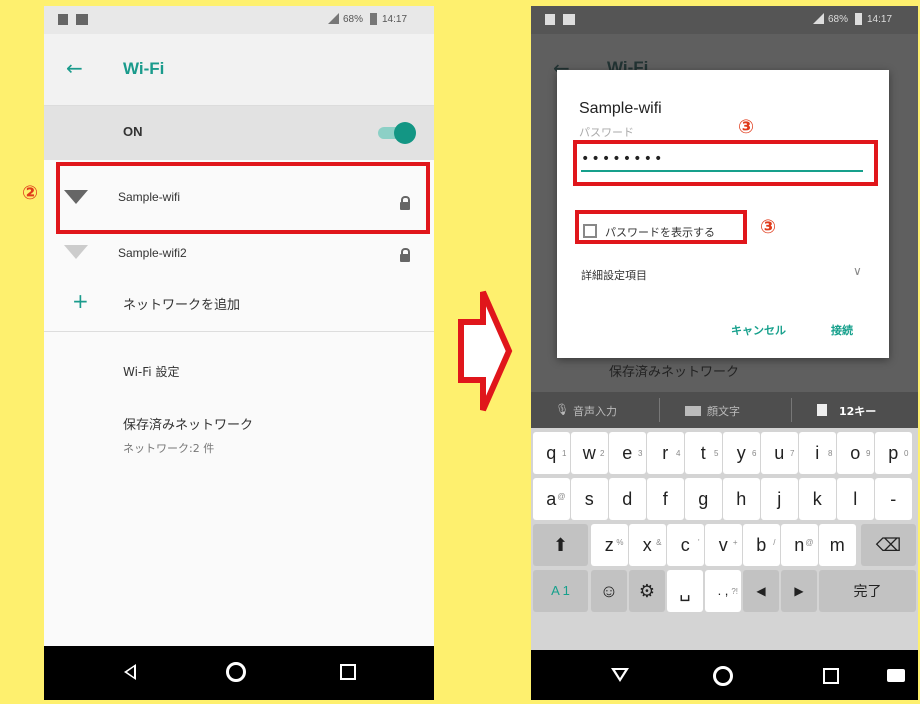  Describe the element at coordinates (906, 453) in the screenshot. I see `key-number-hint: 0` at that location.